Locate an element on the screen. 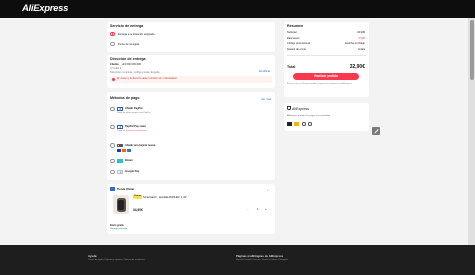 The image size is (475, 275). verified-icon is located at coordinates (304, 124).